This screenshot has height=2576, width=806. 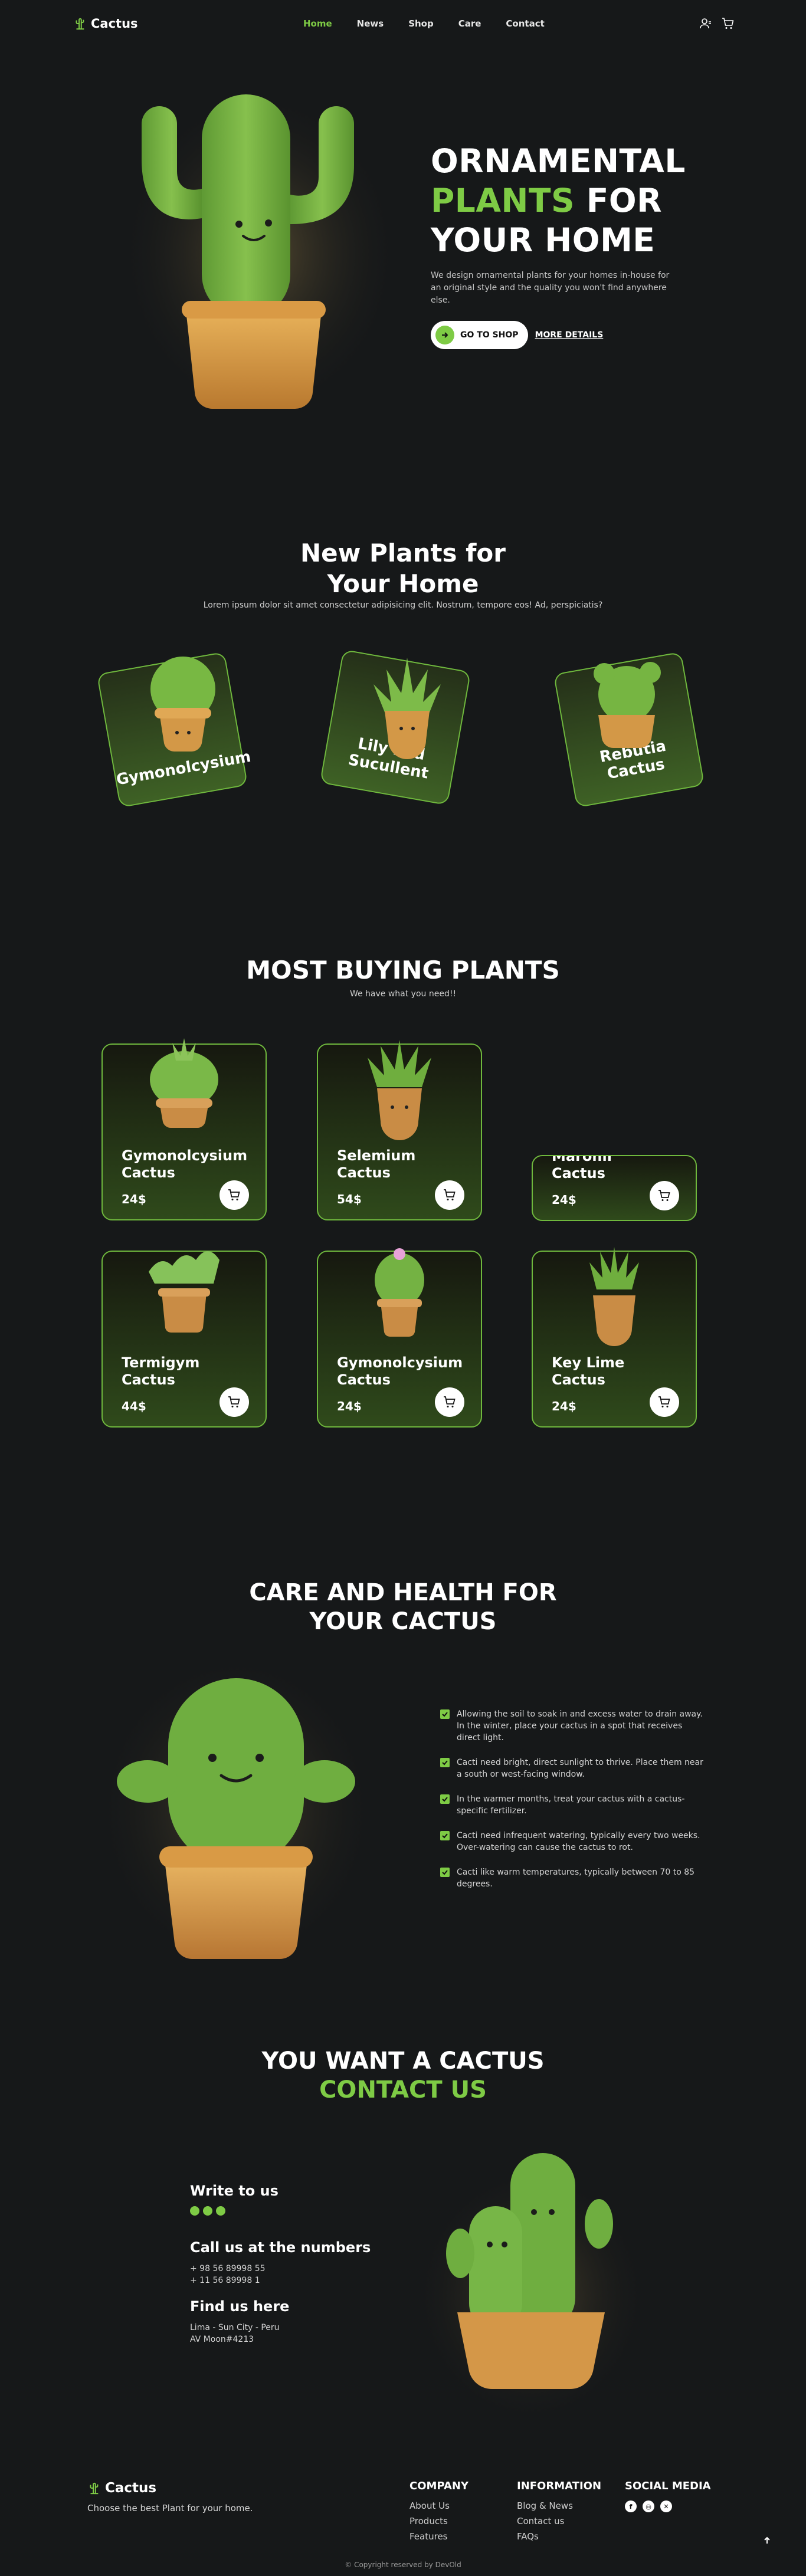 What do you see at coordinates (588, 1371) in the screenshot?
I see `product-name: Key Lime Cactus` at bounding box center [588, 1371].